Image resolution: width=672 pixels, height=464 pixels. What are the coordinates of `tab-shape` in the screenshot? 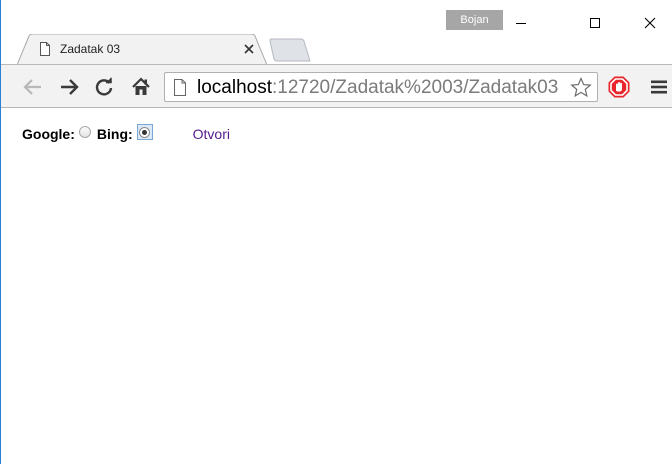 It's located at (142, 49).